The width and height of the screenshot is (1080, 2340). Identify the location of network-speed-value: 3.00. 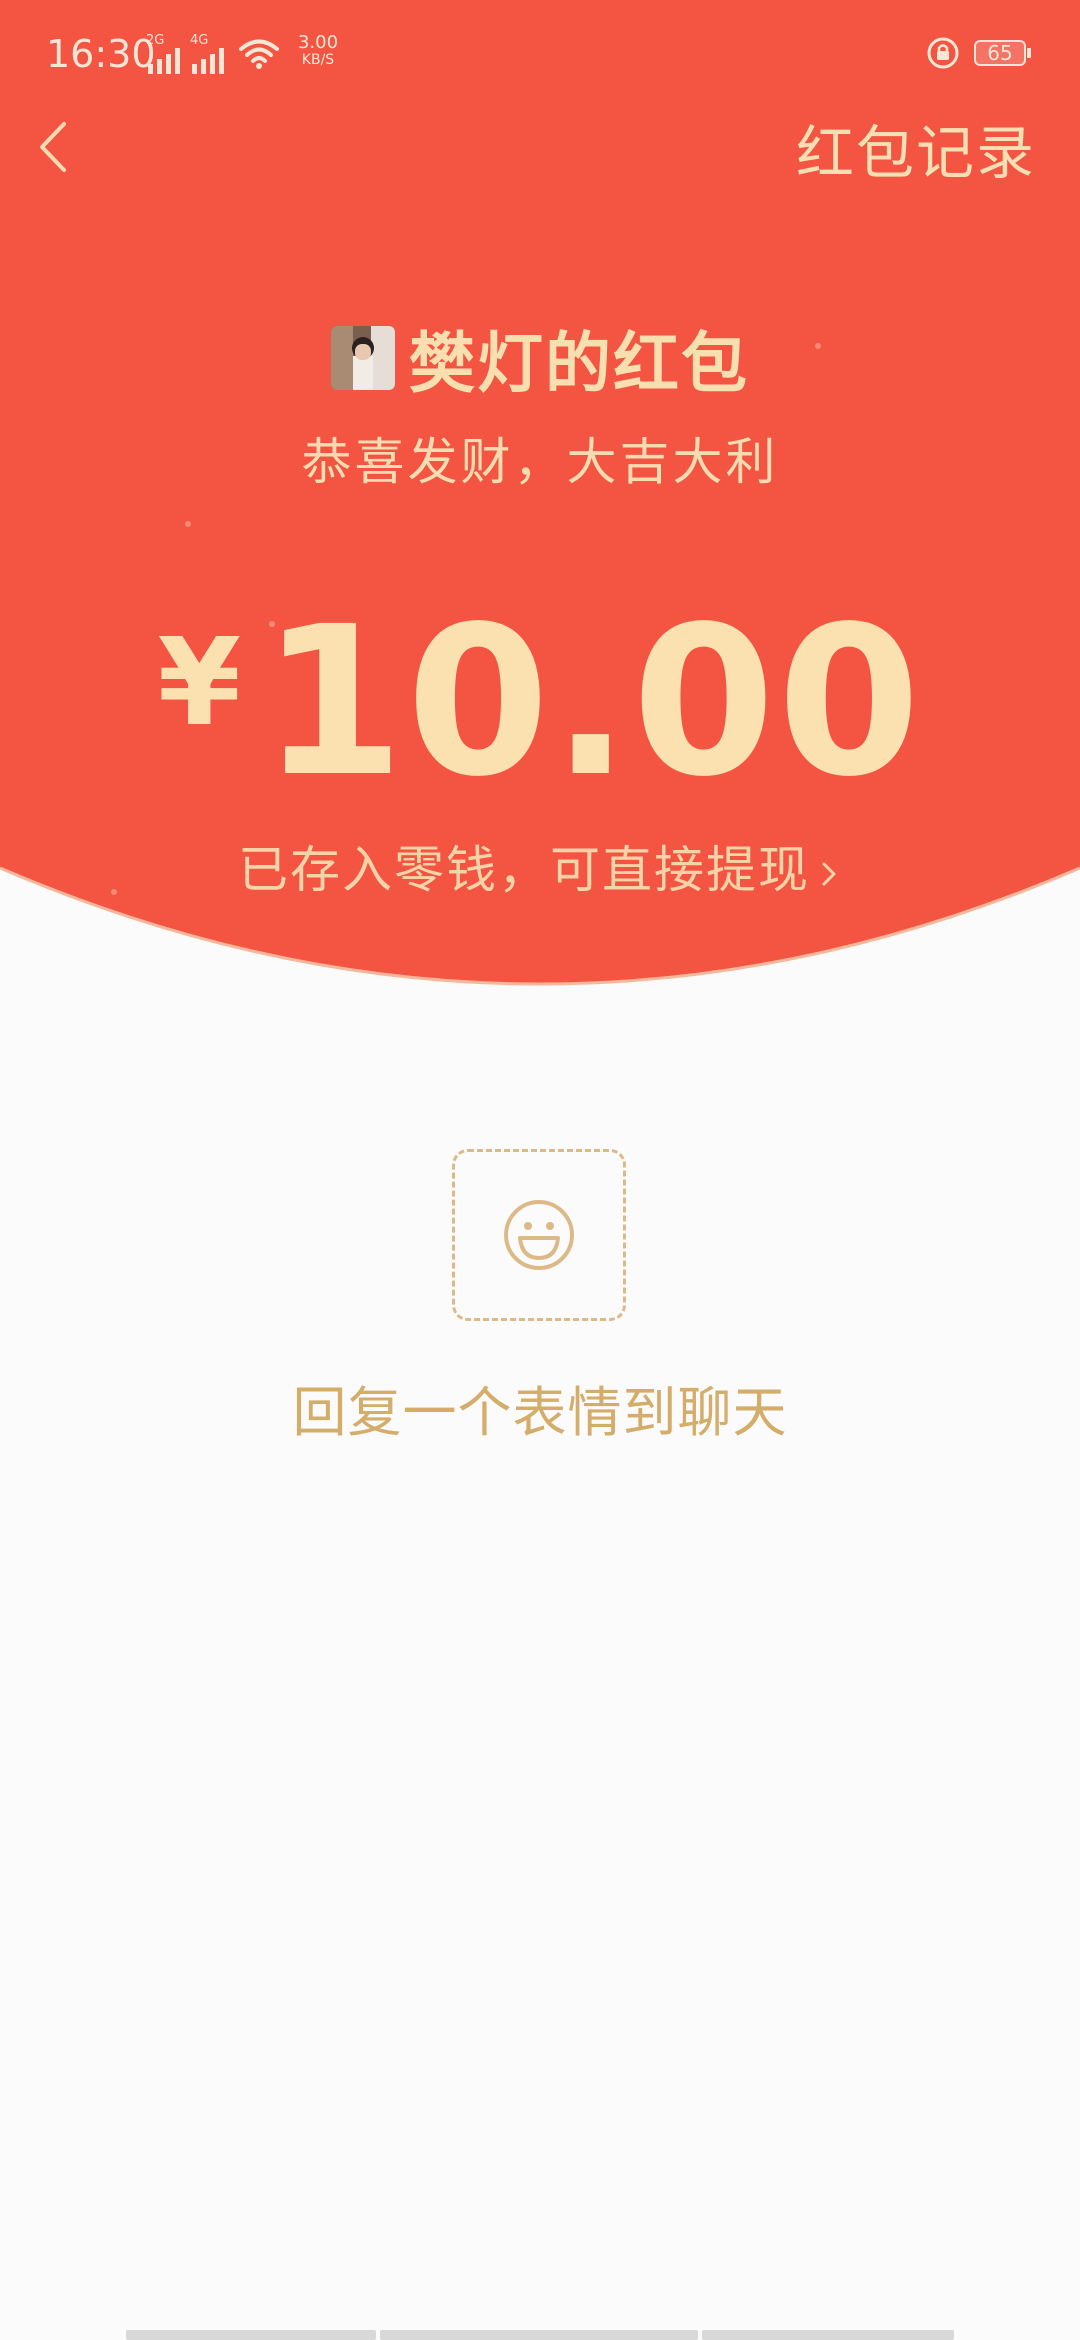
(318, 42).